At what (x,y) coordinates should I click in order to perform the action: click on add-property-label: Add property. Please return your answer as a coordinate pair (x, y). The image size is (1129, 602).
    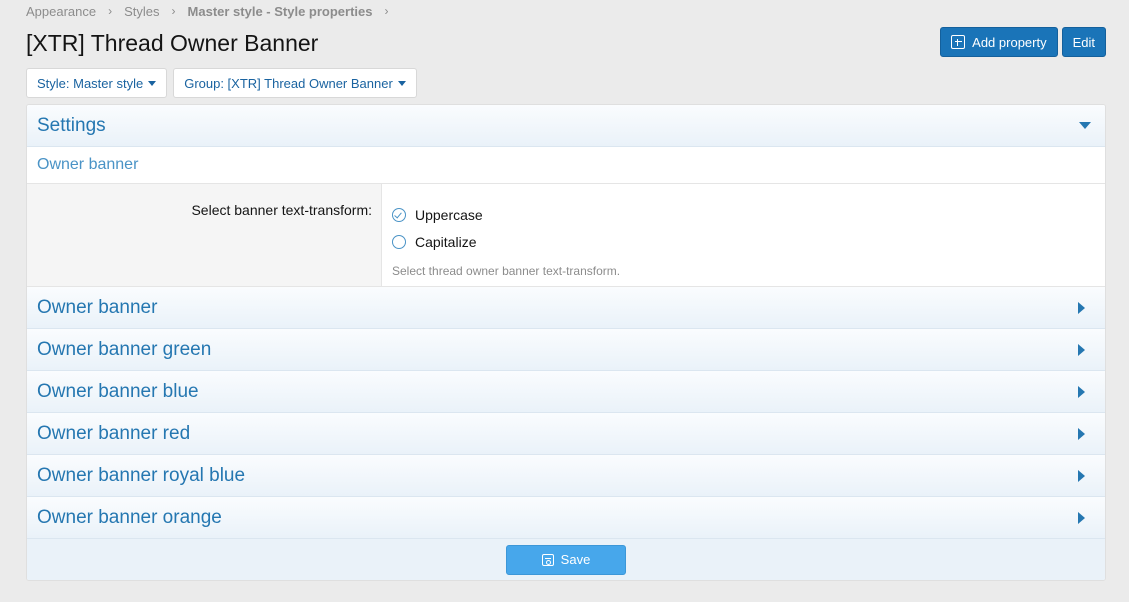
    Looking at the image, I should click on (1009, 42).